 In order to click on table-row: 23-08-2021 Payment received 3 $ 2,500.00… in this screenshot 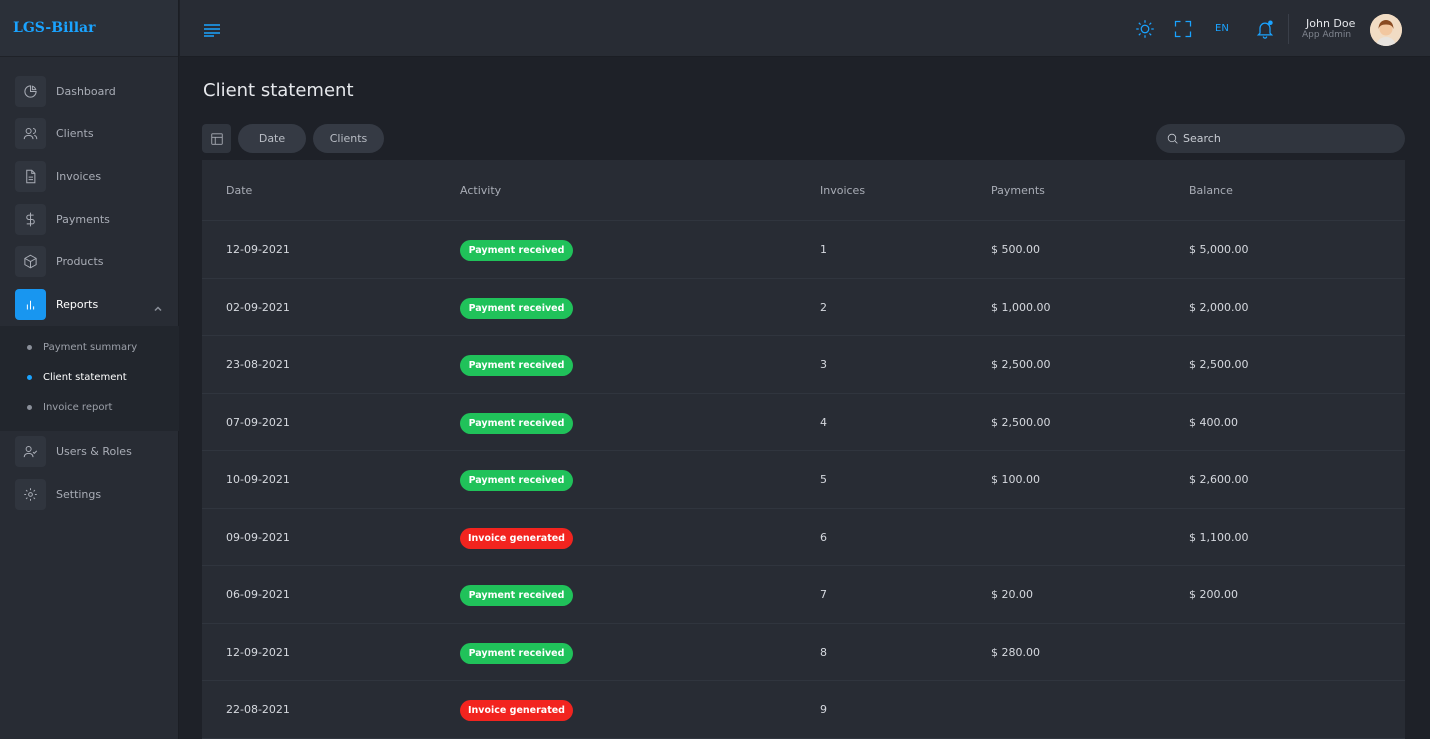, I will do `click(803, 365)`.